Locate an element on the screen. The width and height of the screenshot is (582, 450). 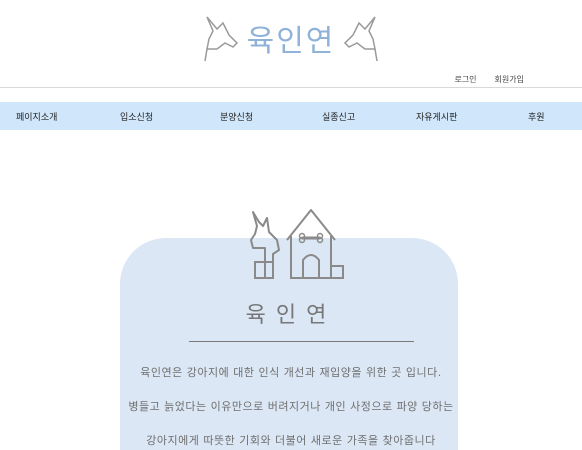
dog-and-doghouse-icon is located at coordinates (297, 244).